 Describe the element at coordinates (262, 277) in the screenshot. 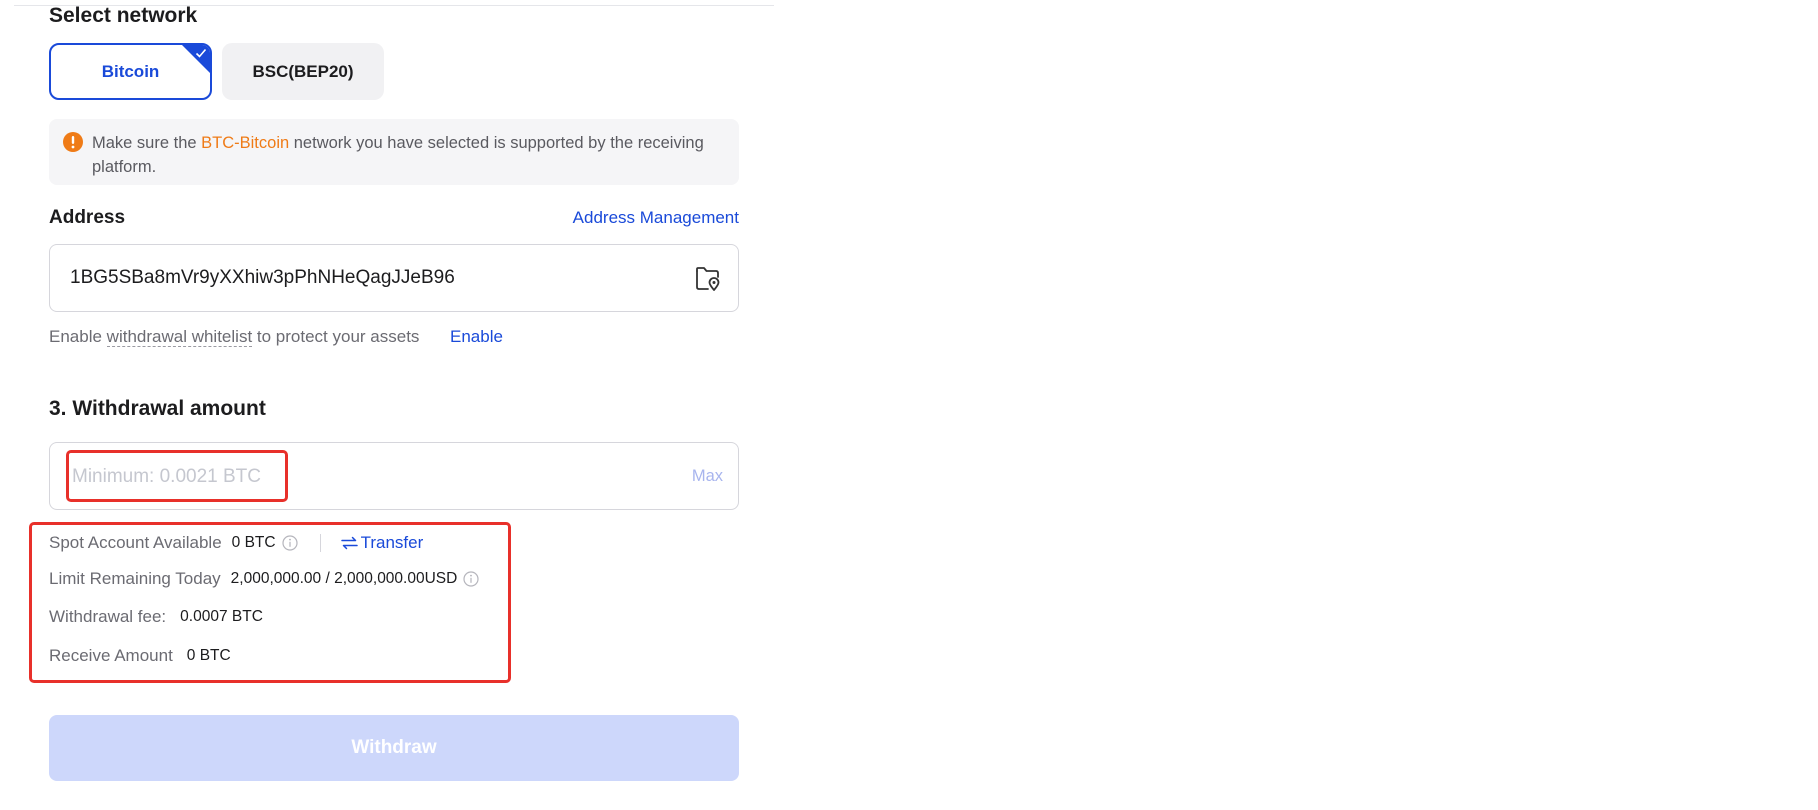

I see `address-value: 1BG5SBa8mVr9yXXhiw3pPhNHeQagJJeB96` at that location.